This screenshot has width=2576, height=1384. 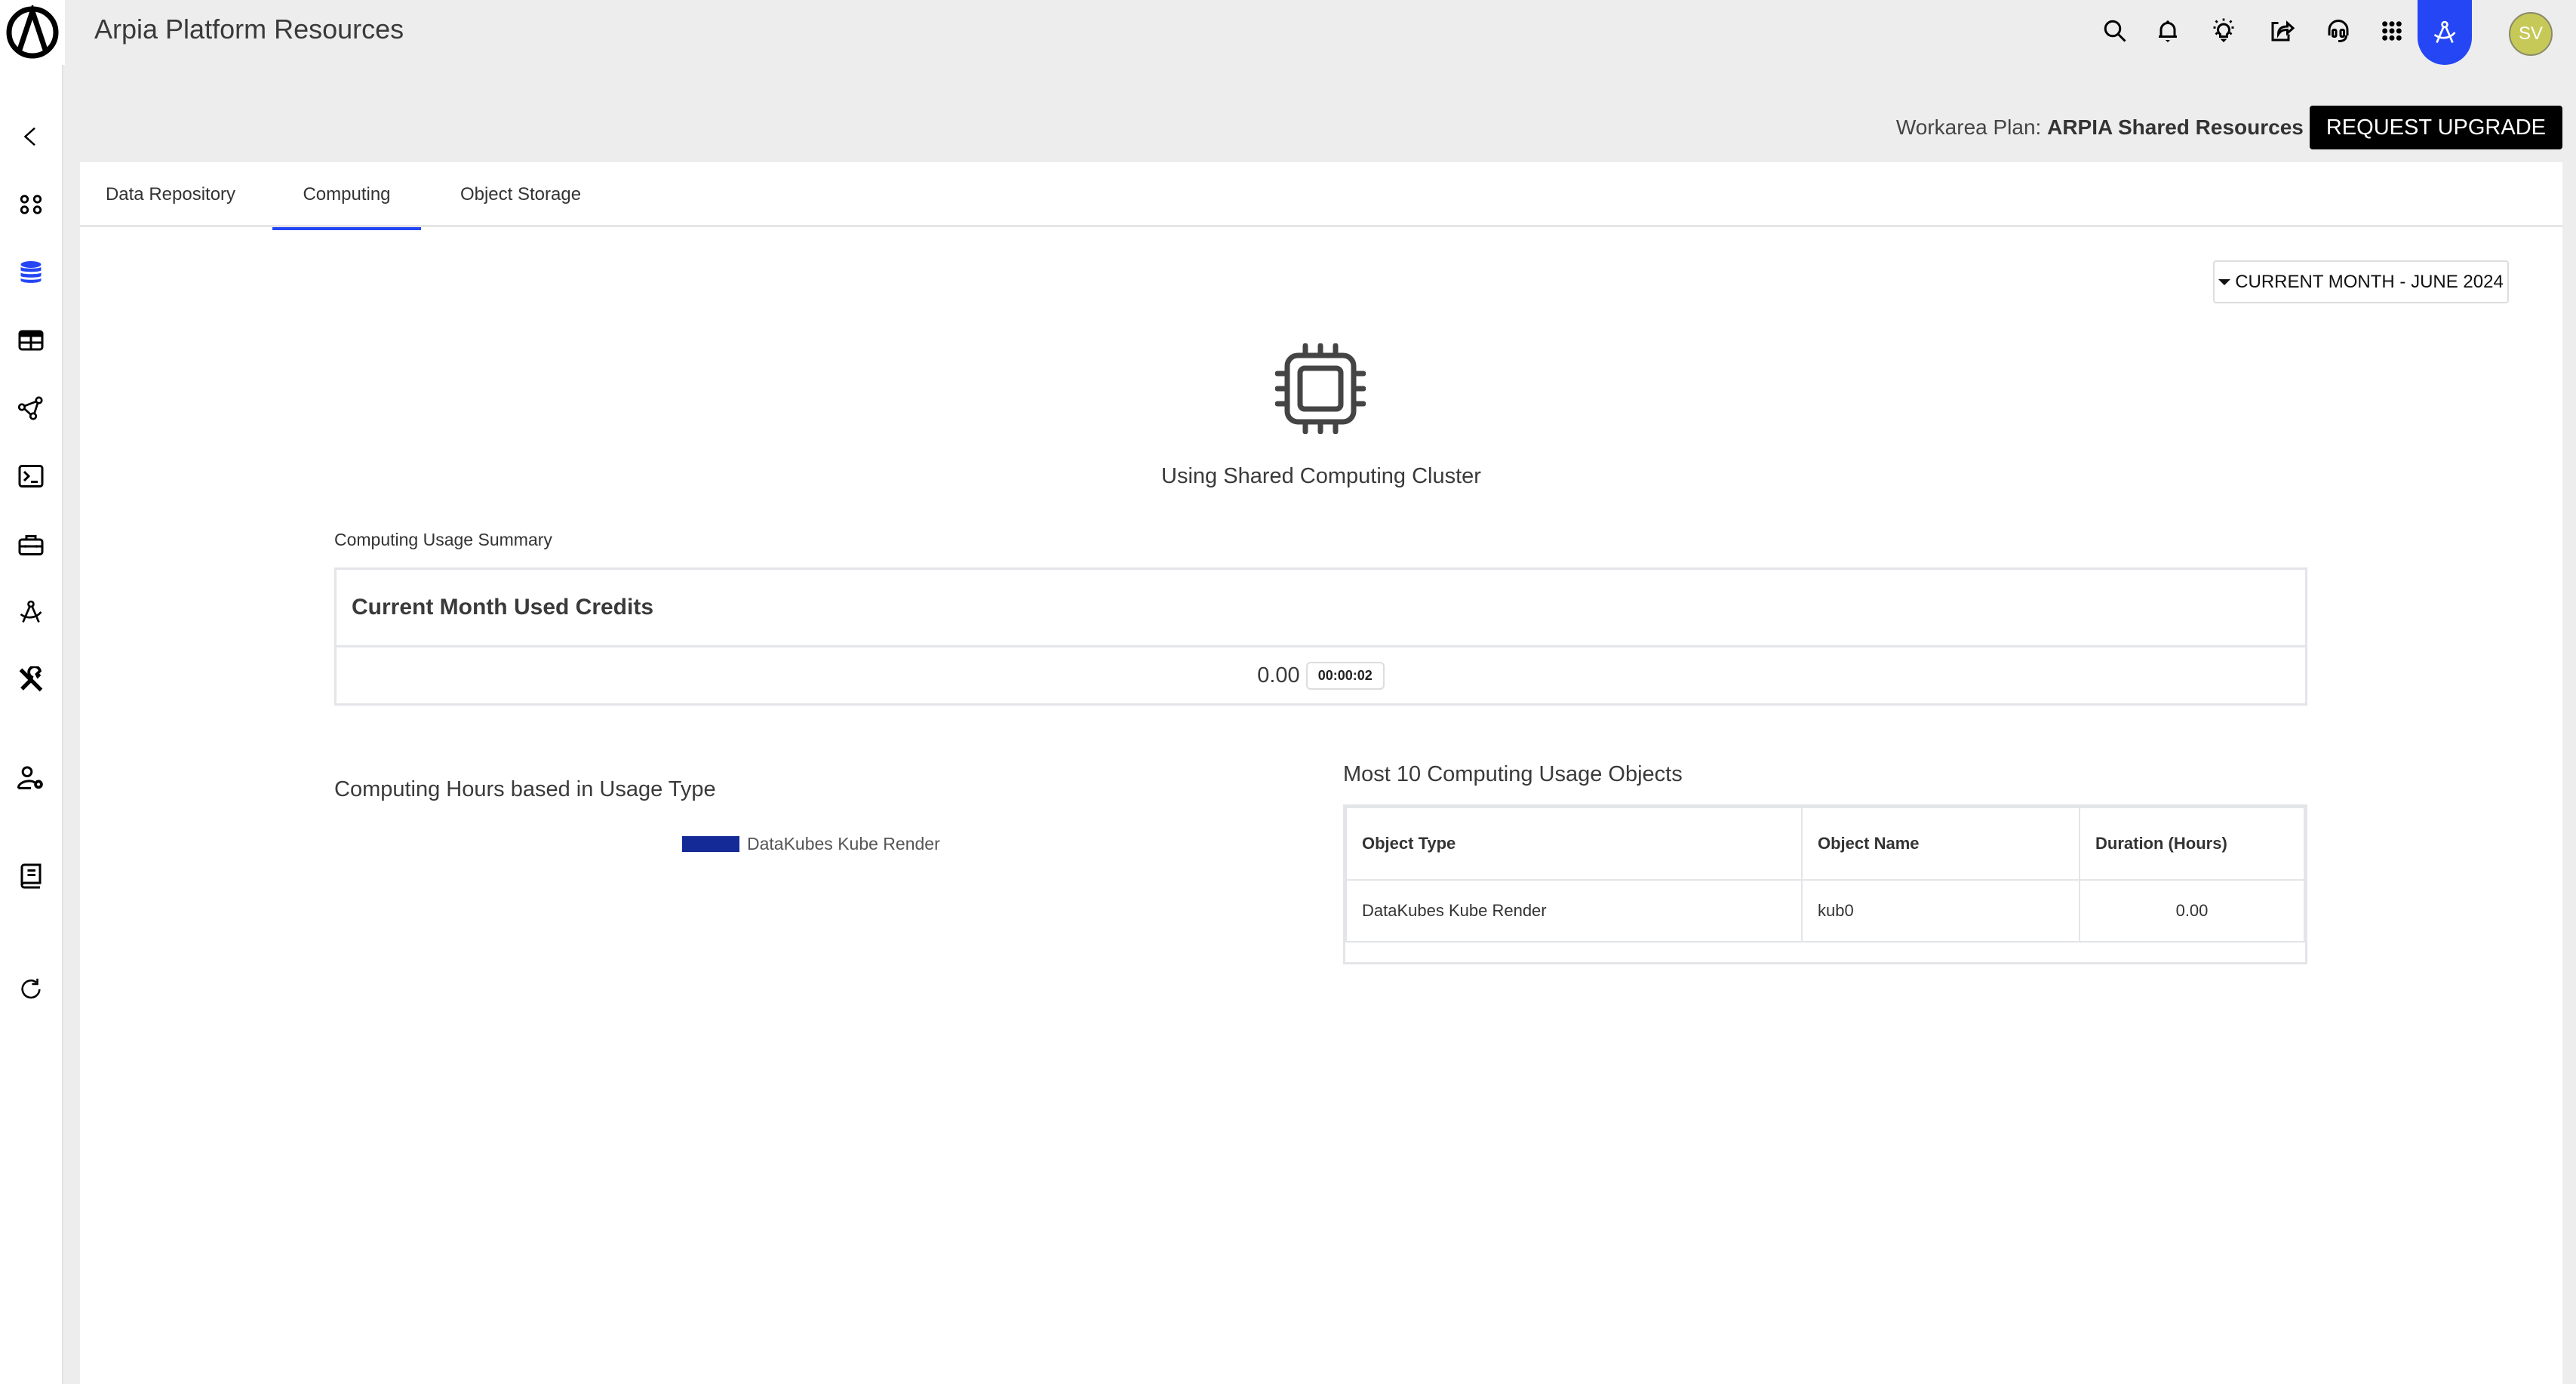 What do you see at coordinates (2175, 127) in the screenshot?
I see `plan-name: ARPIA Shared Resources` at bounding box center [2175, 127].